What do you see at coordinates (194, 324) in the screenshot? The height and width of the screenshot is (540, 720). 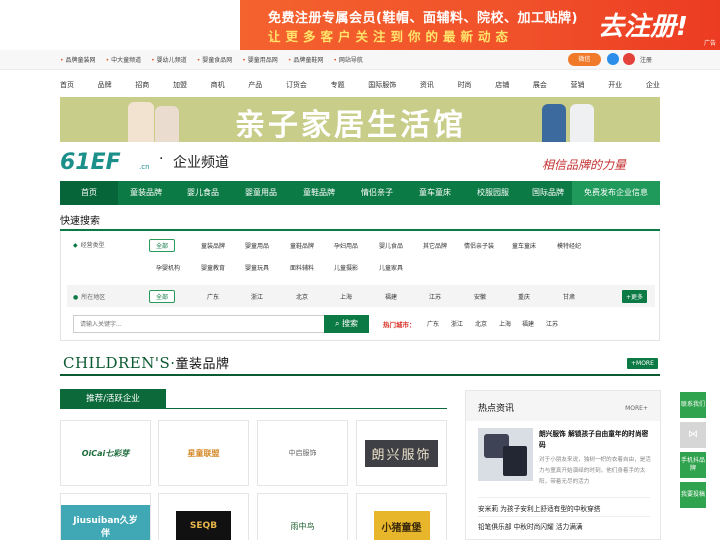 I see `keyword-input` at bounding box center [194, 324].